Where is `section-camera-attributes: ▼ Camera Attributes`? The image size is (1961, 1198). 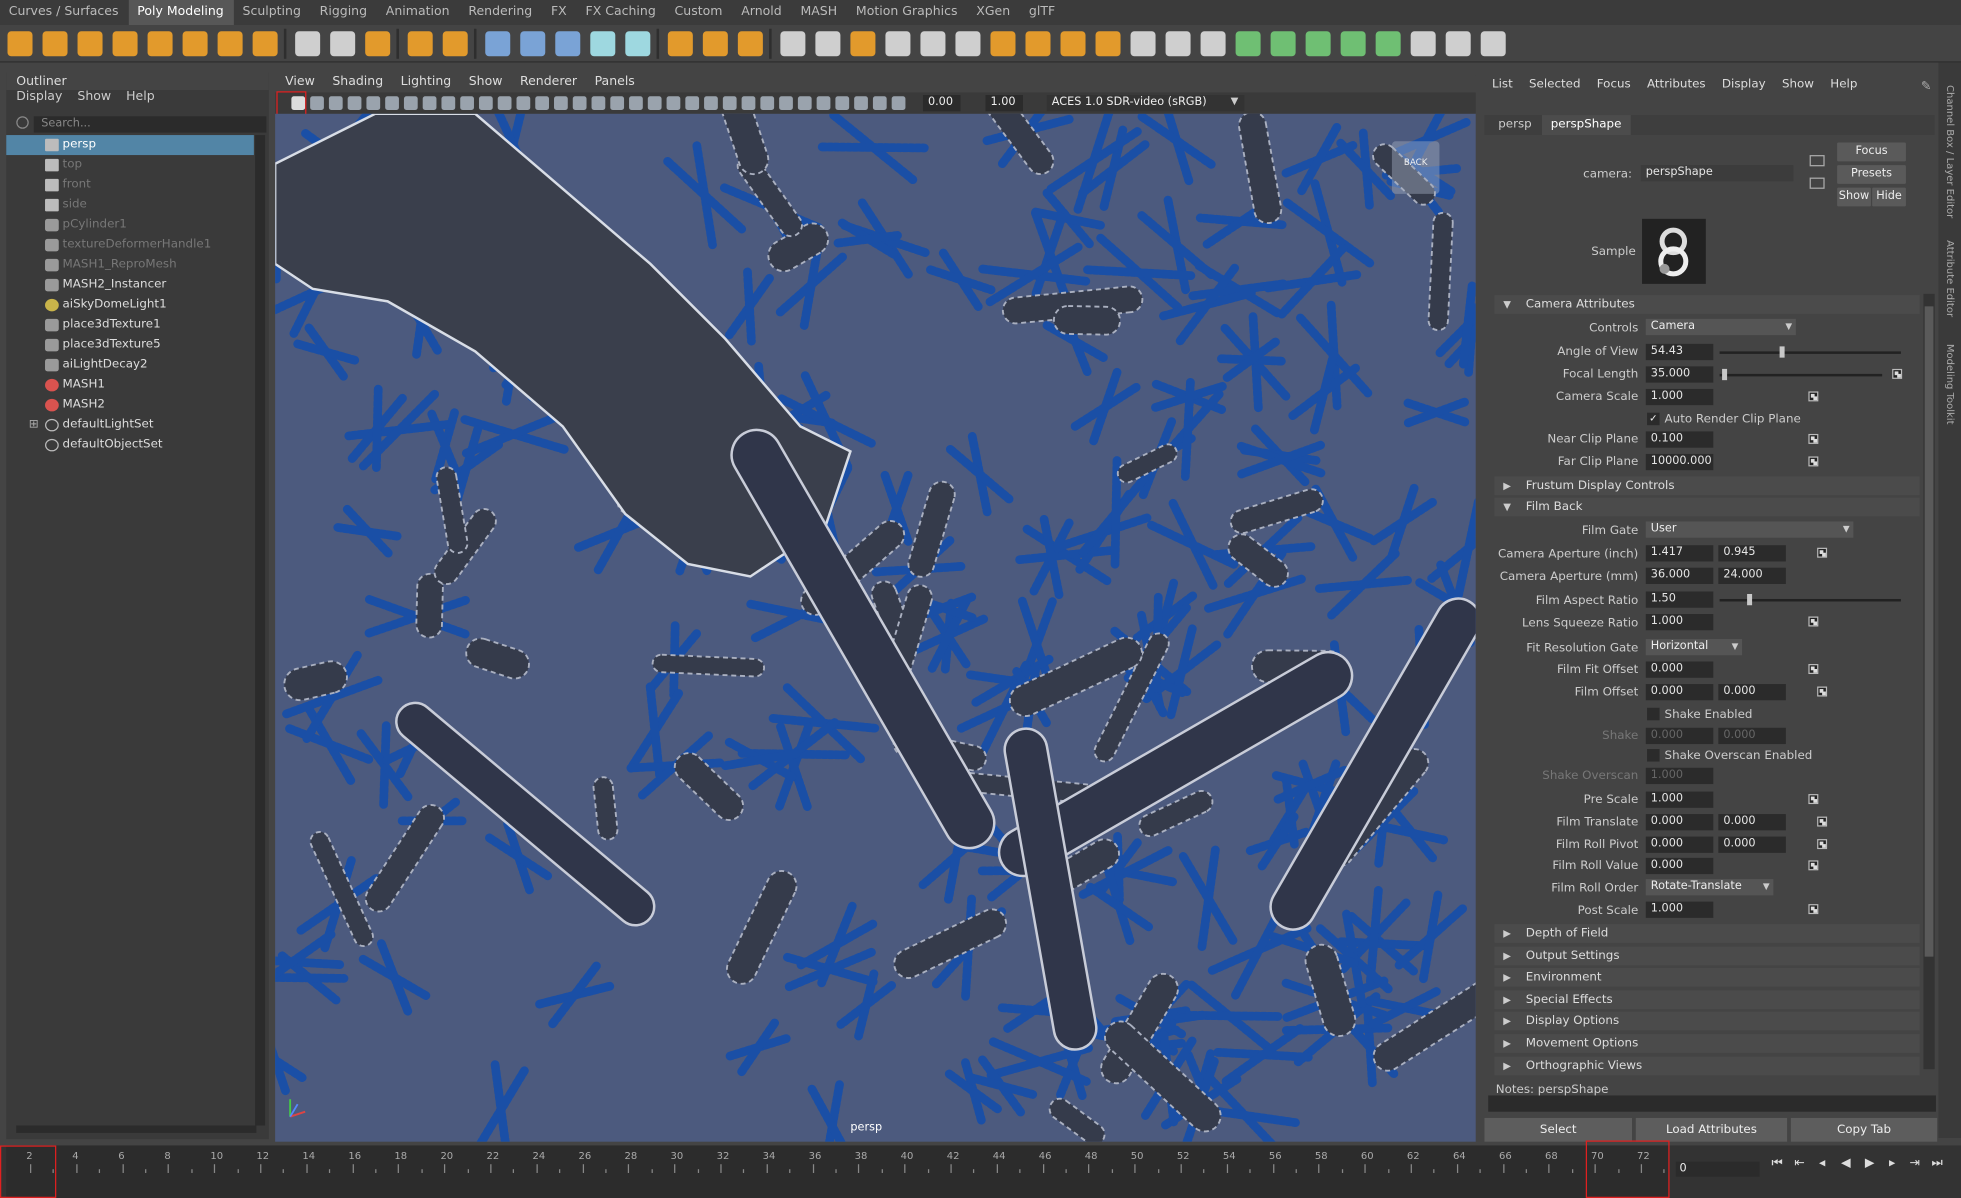 section-camera-attributes: ▼ Camera Attributes is located at coordinates (1707, 304).